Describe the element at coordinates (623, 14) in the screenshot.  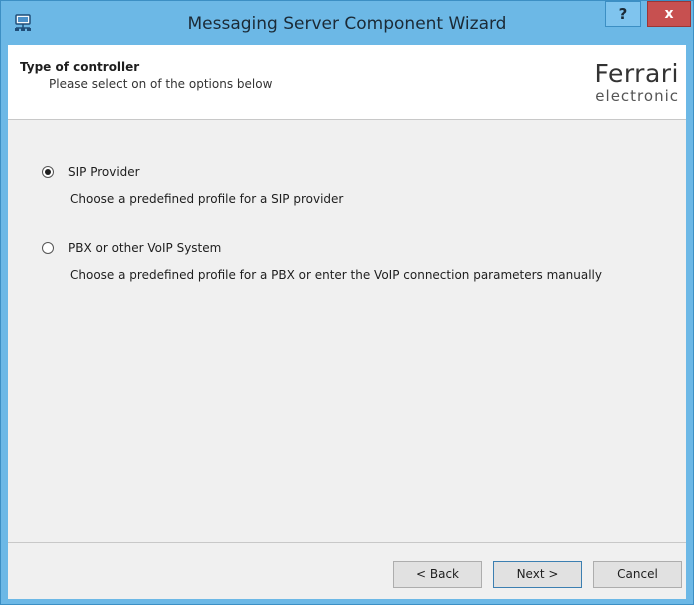
I see `help-button: ?` at that location.